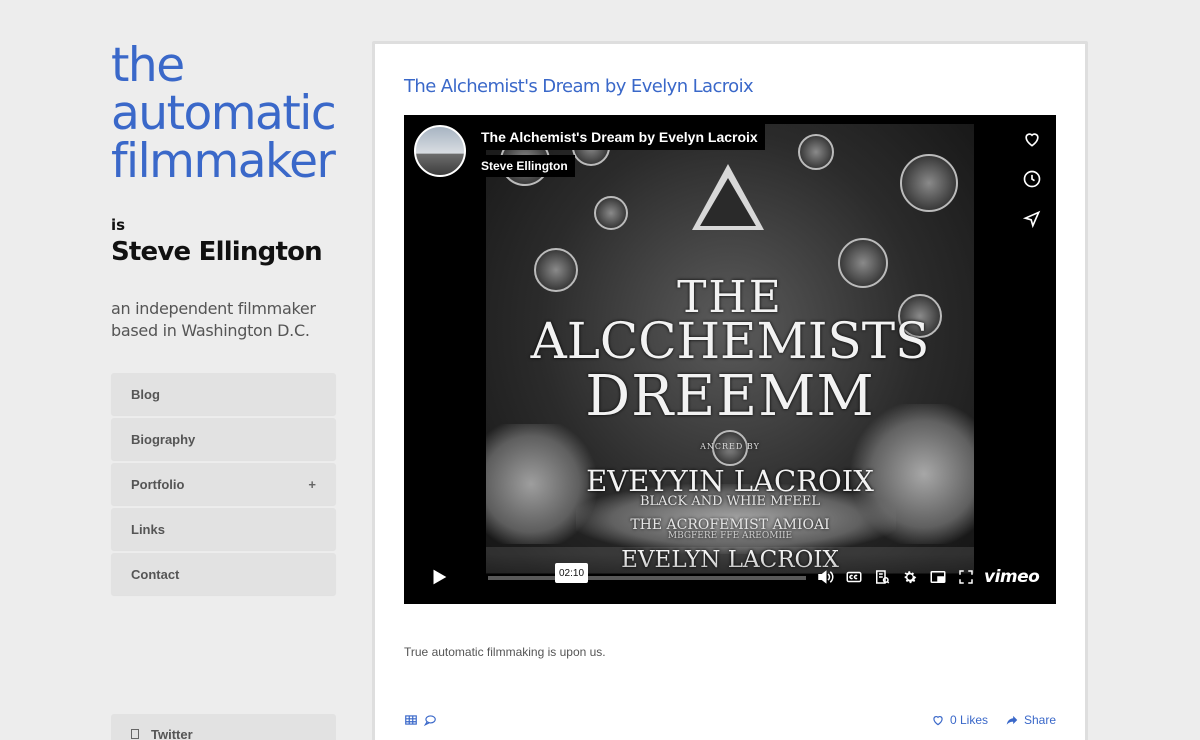 Image resolution: width=1200 pixels, height=740 pixels. I want to click on send-icon, so click(1031, 219).